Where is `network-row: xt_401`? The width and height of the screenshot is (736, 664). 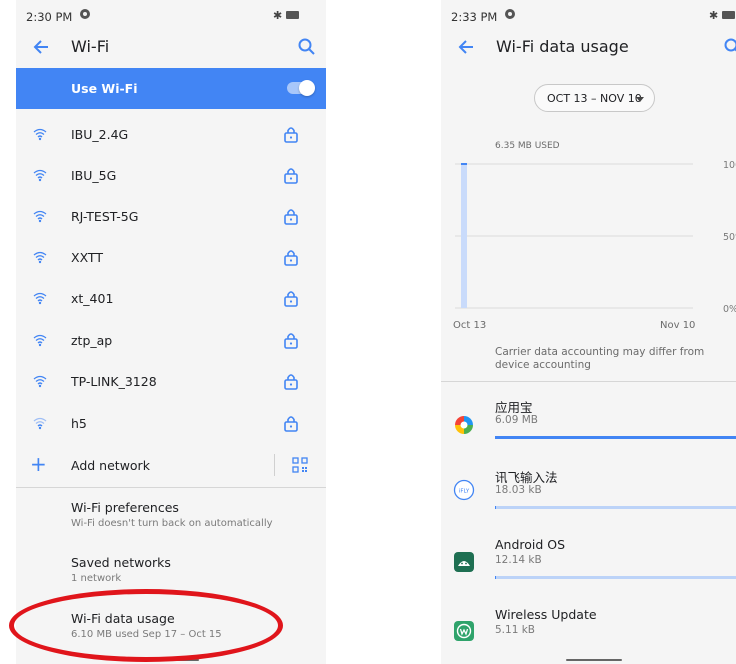 network-row: xt_401 is located at coordinates (171, 298).